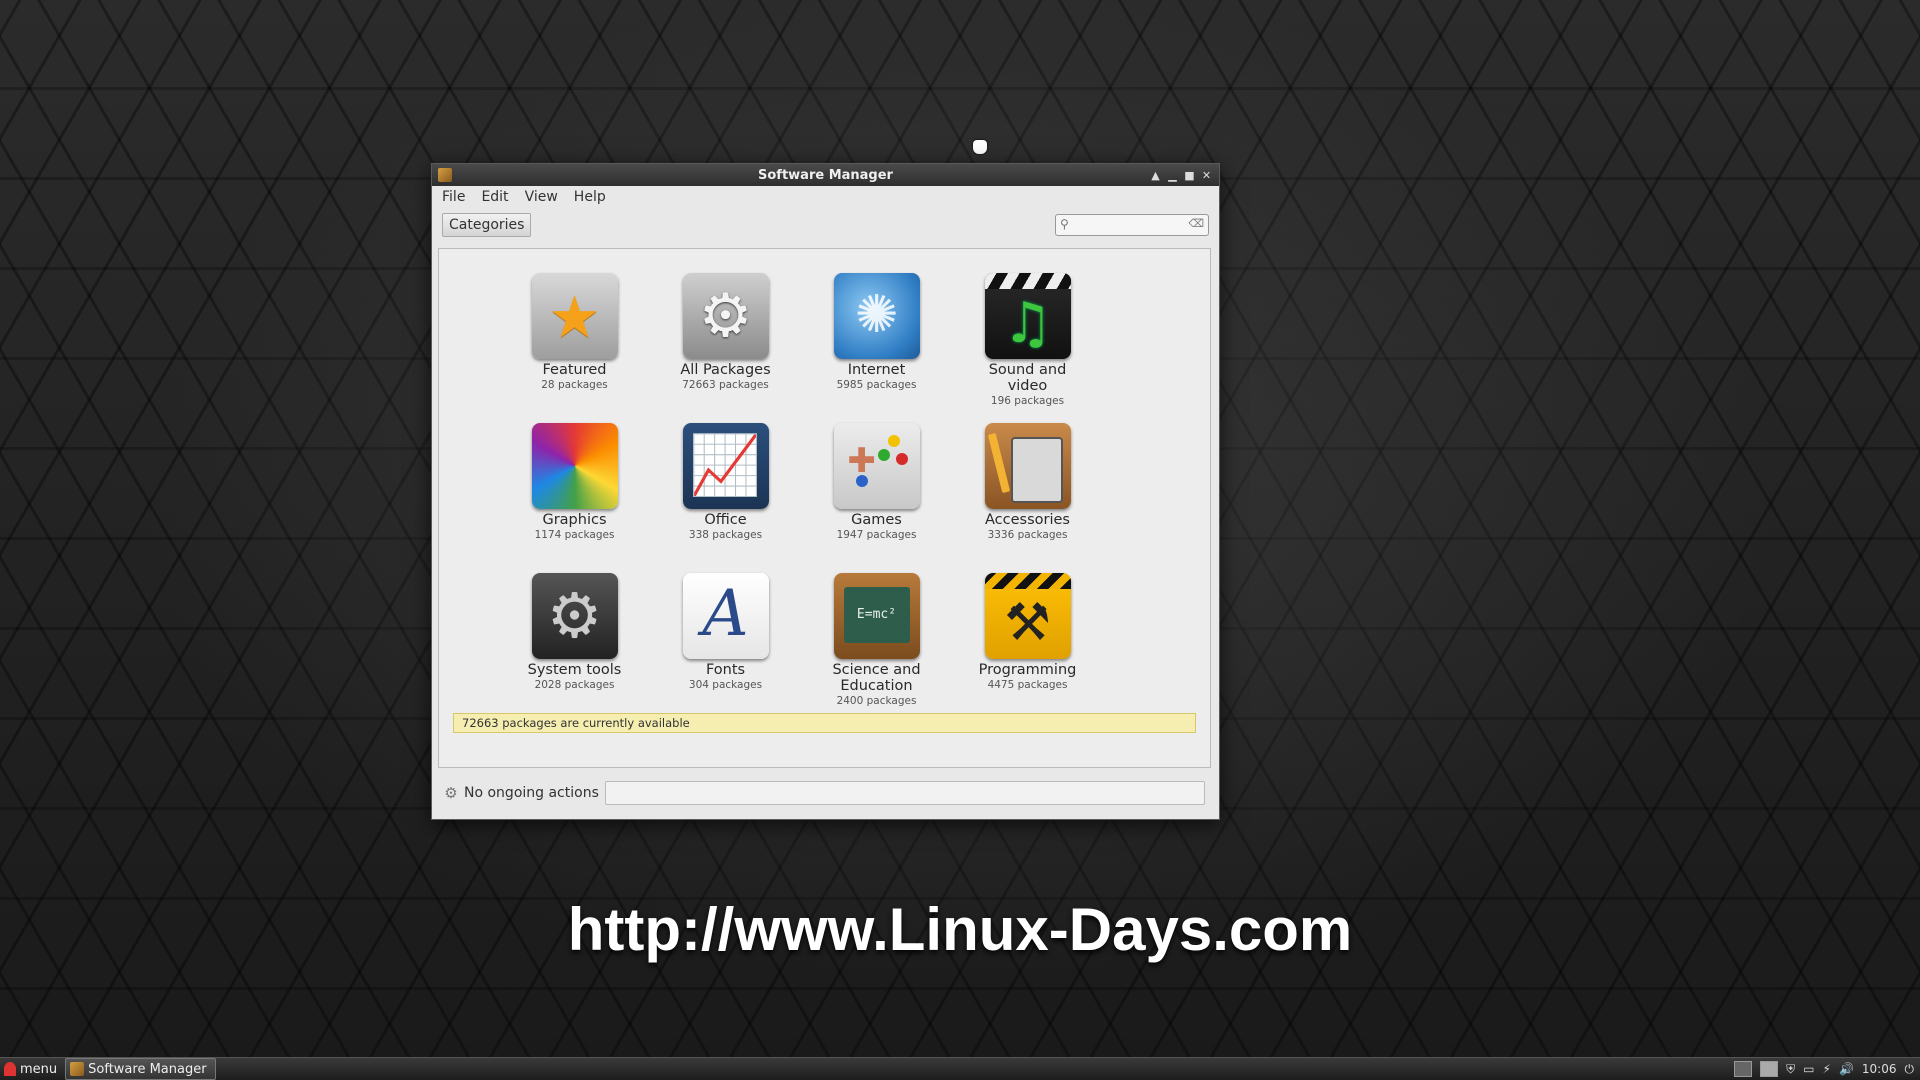 The image size is (1920, 1080). I want to click on category-name: Programming, so click(1027, 670).